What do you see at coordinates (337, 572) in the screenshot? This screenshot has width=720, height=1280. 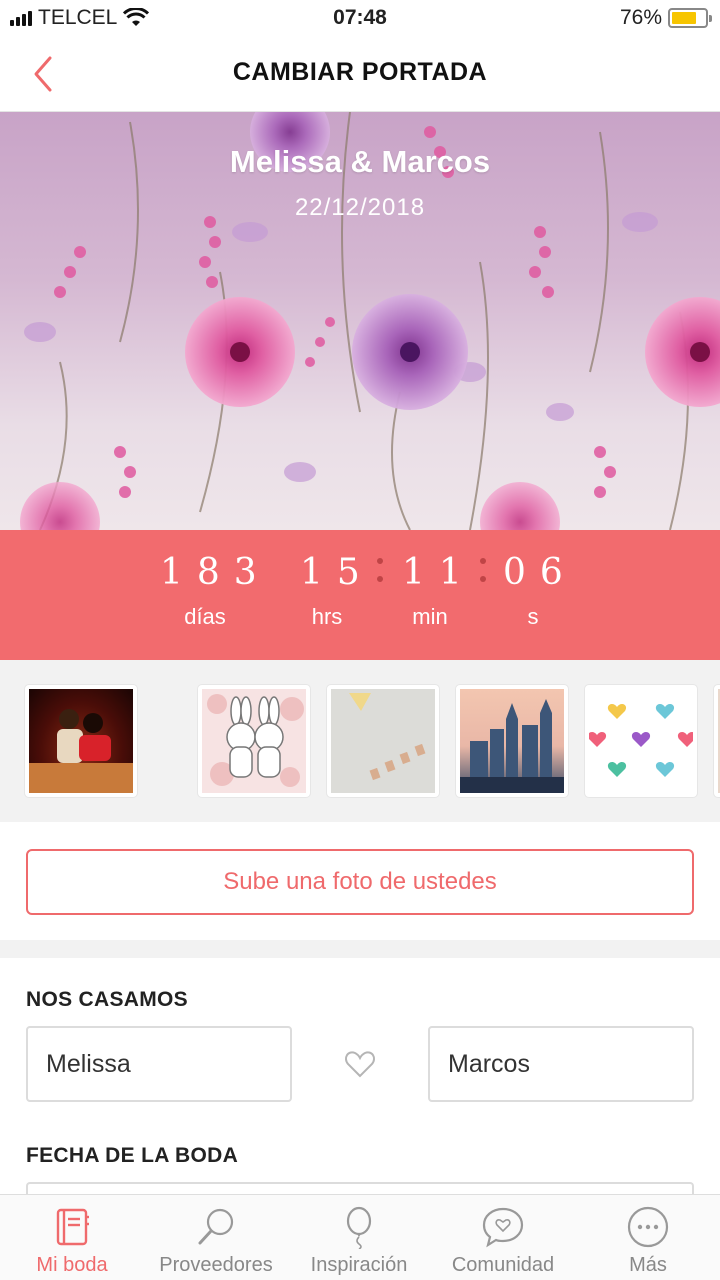 I see `countdown-hours: 15` at bounding box center [337, 572].